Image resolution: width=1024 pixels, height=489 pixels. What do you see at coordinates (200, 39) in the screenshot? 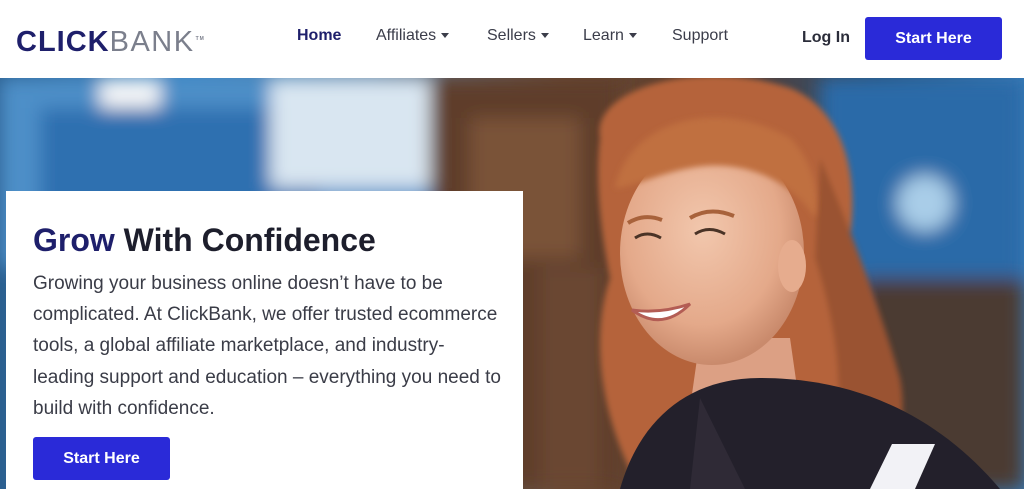
I see `logo-tm-mark: TM` at bounding box center [200, 39].